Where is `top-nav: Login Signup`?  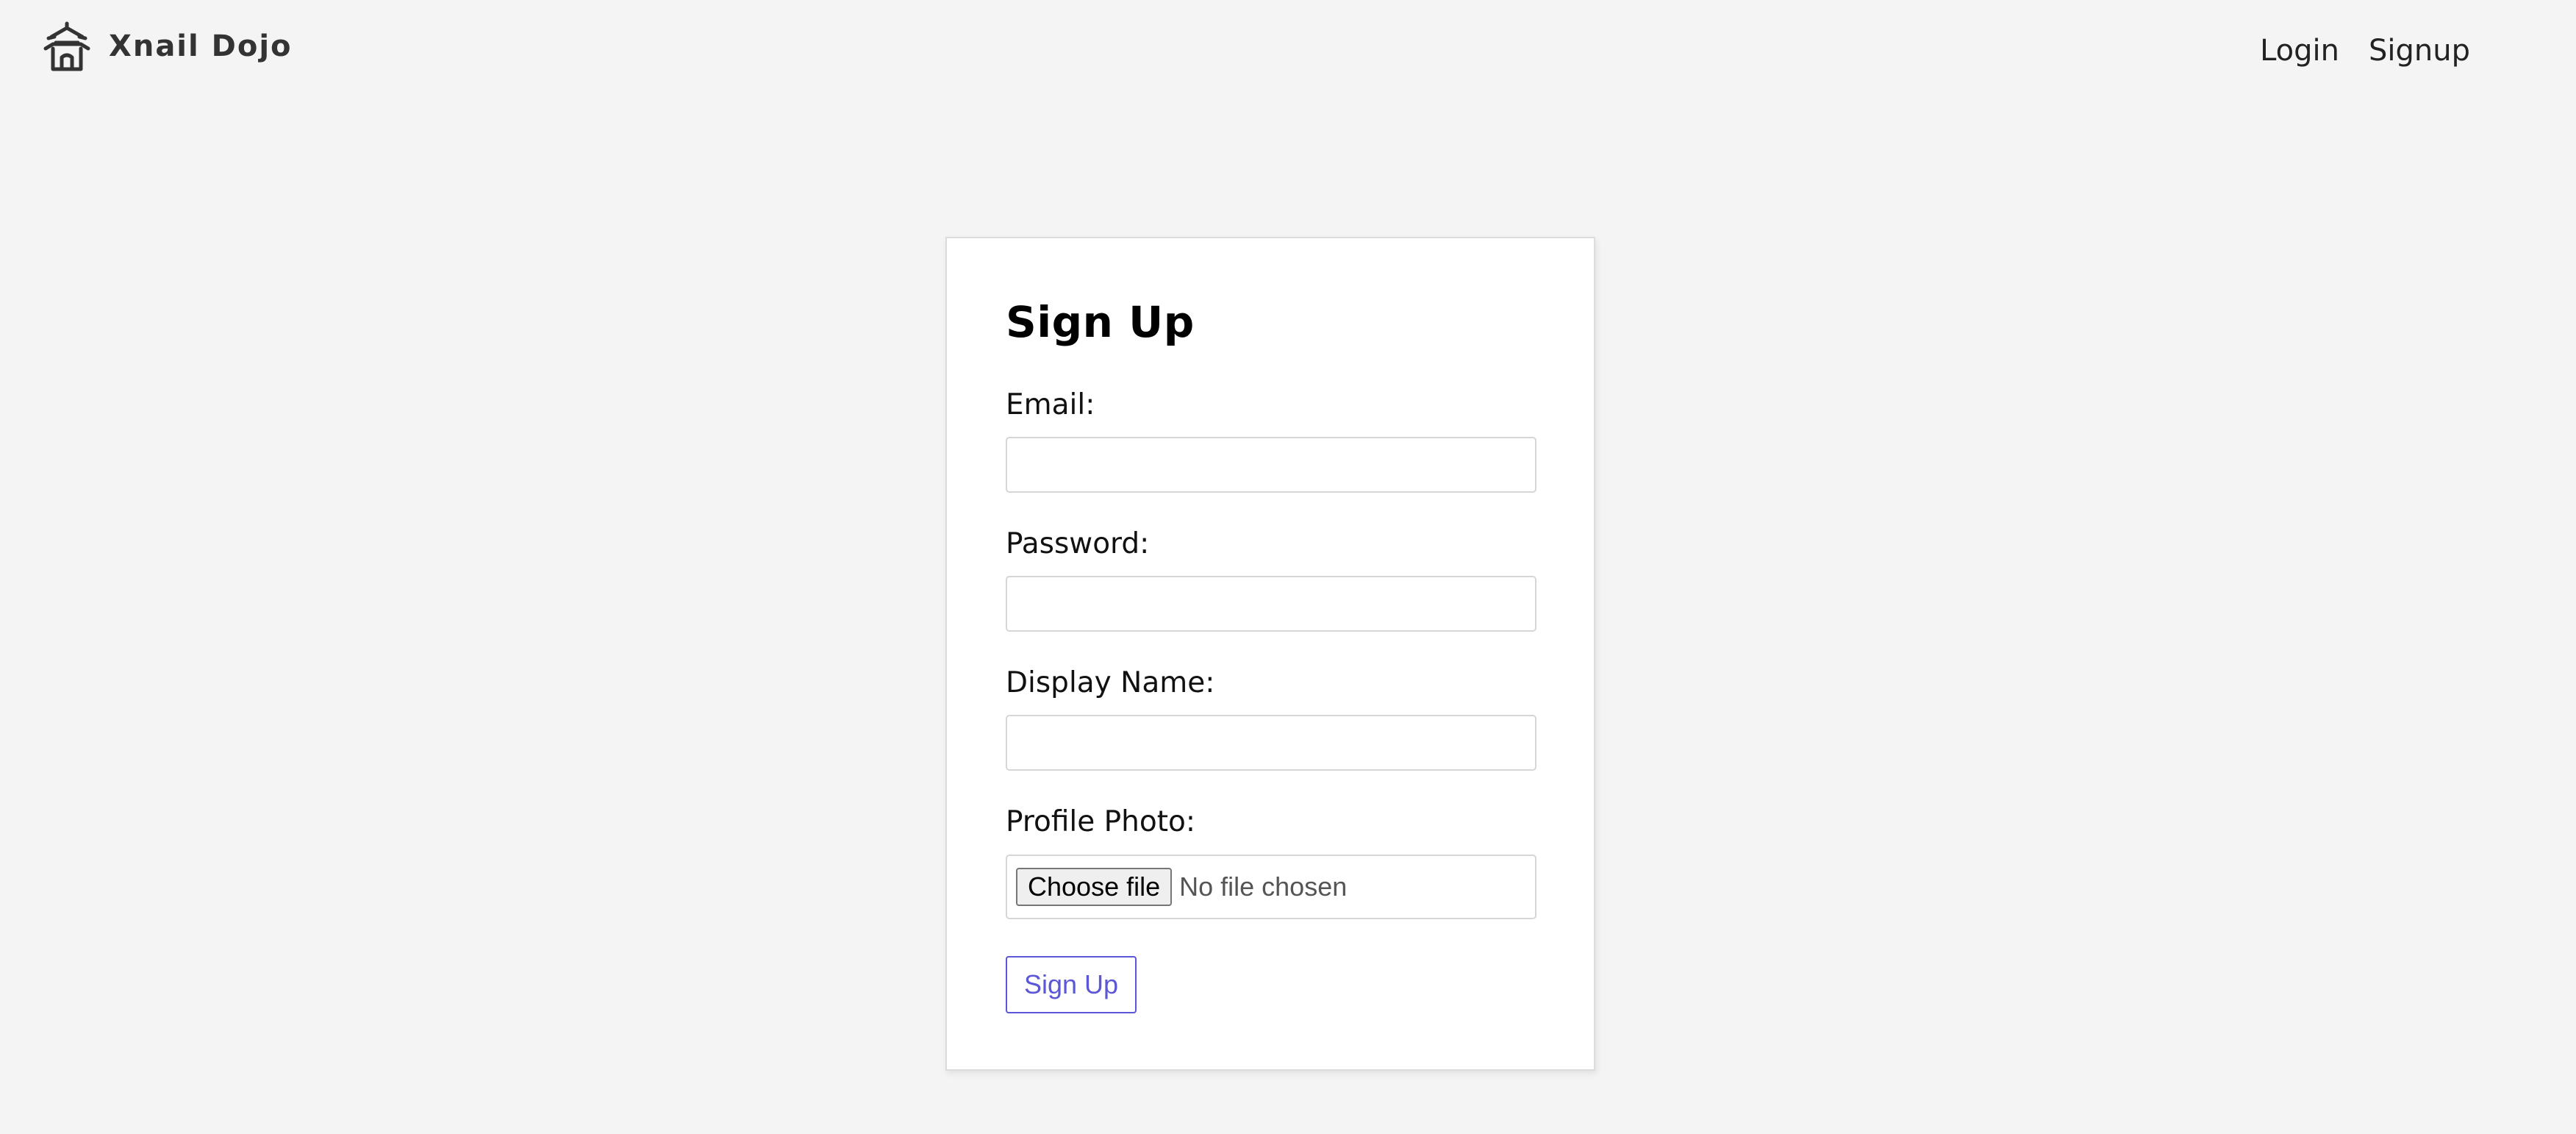
top-nav: Login Signup is located at coordinates (2365, 51).